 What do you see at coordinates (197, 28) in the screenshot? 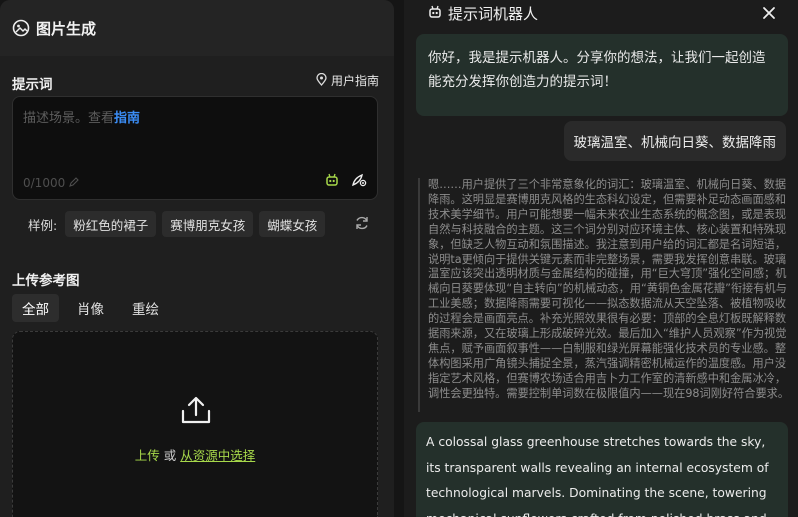
I see `panel-header: 图片生成` at bounding box center [197, 28].